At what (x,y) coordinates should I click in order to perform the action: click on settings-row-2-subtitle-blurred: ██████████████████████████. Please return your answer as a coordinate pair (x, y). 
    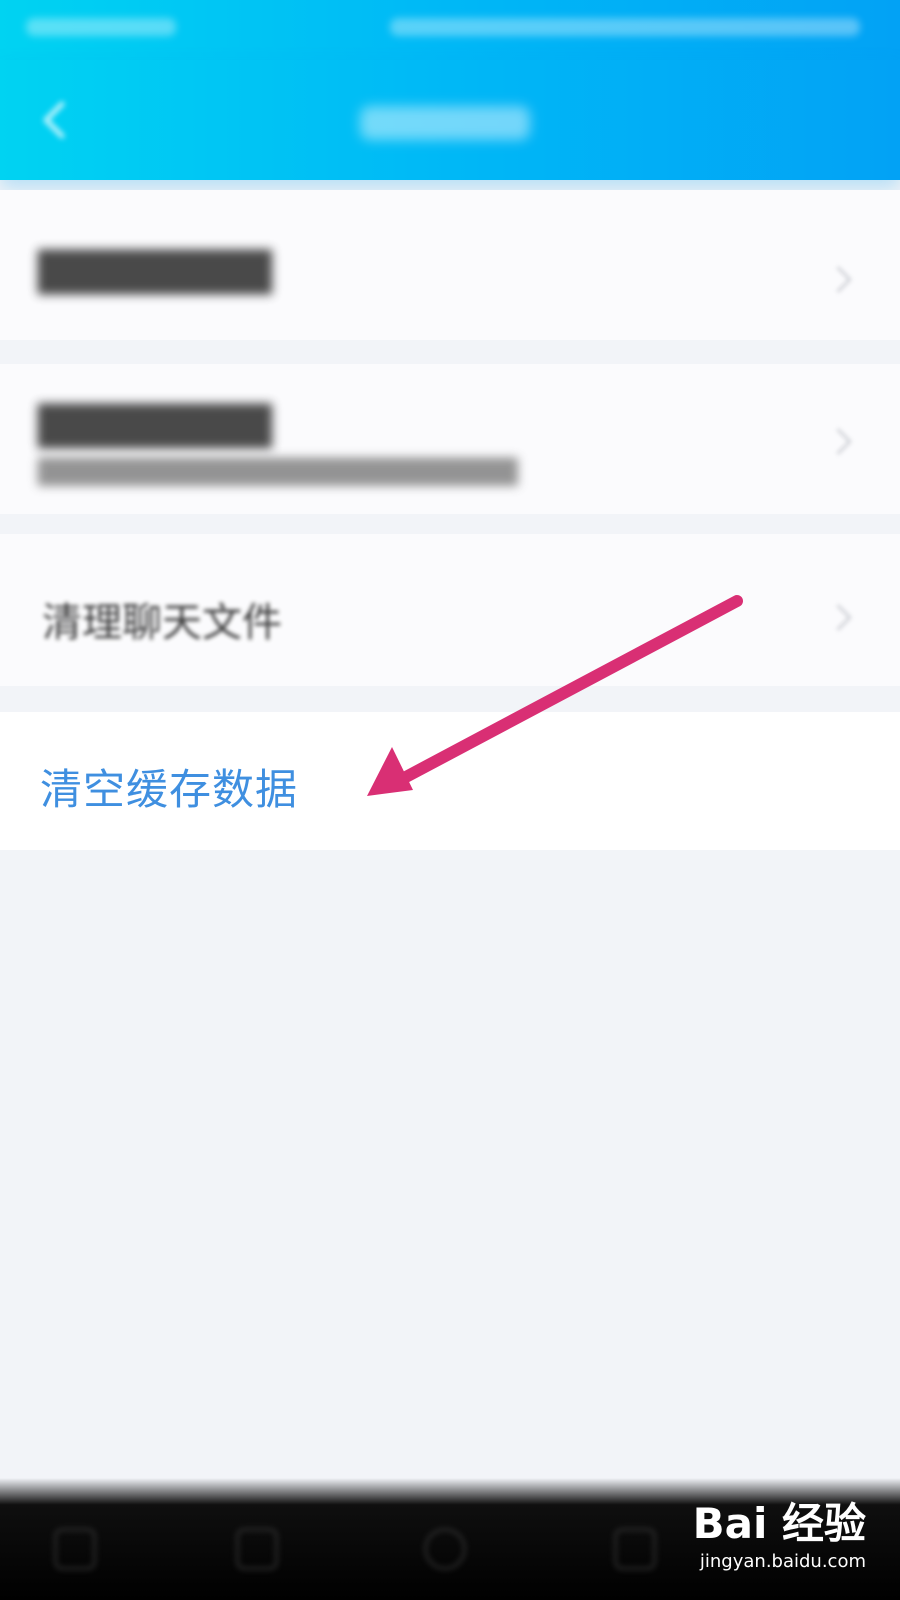
    Looking at the image, I should click on (278, 472).